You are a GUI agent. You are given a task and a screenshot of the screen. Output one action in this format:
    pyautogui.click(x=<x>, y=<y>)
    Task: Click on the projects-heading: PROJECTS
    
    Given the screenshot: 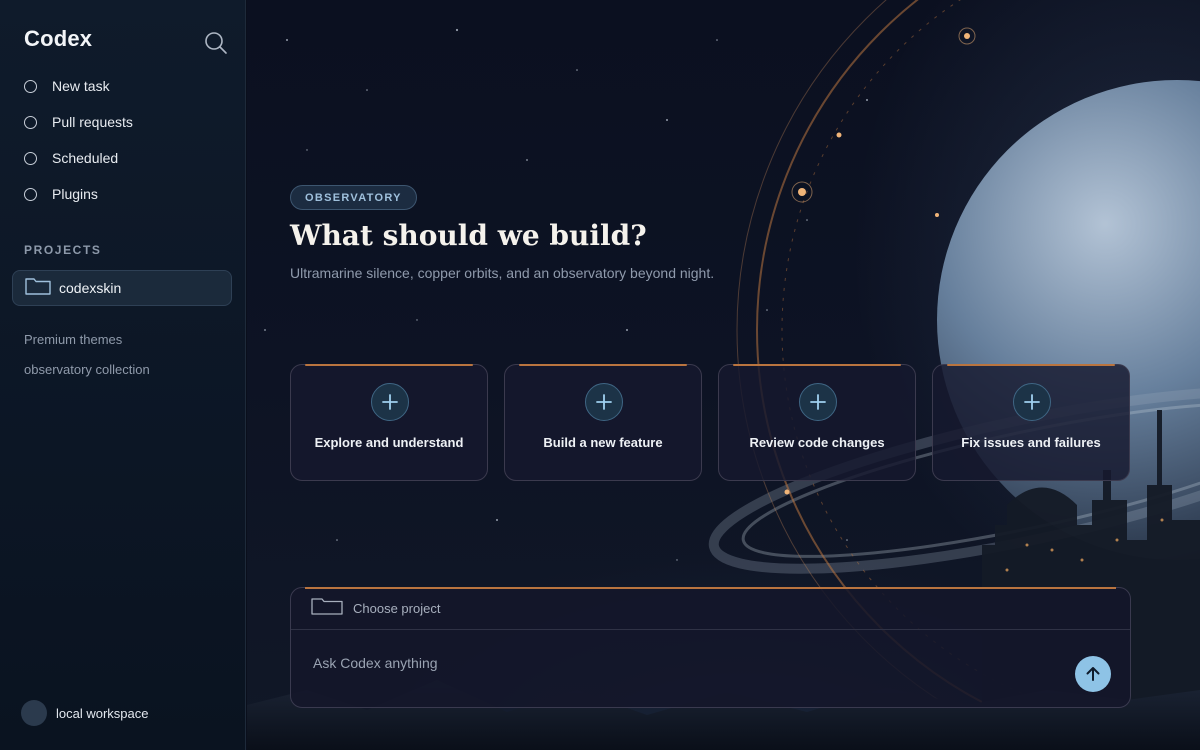 What is the action you would take?
    pyautogui.click(x=63, y=250)
    